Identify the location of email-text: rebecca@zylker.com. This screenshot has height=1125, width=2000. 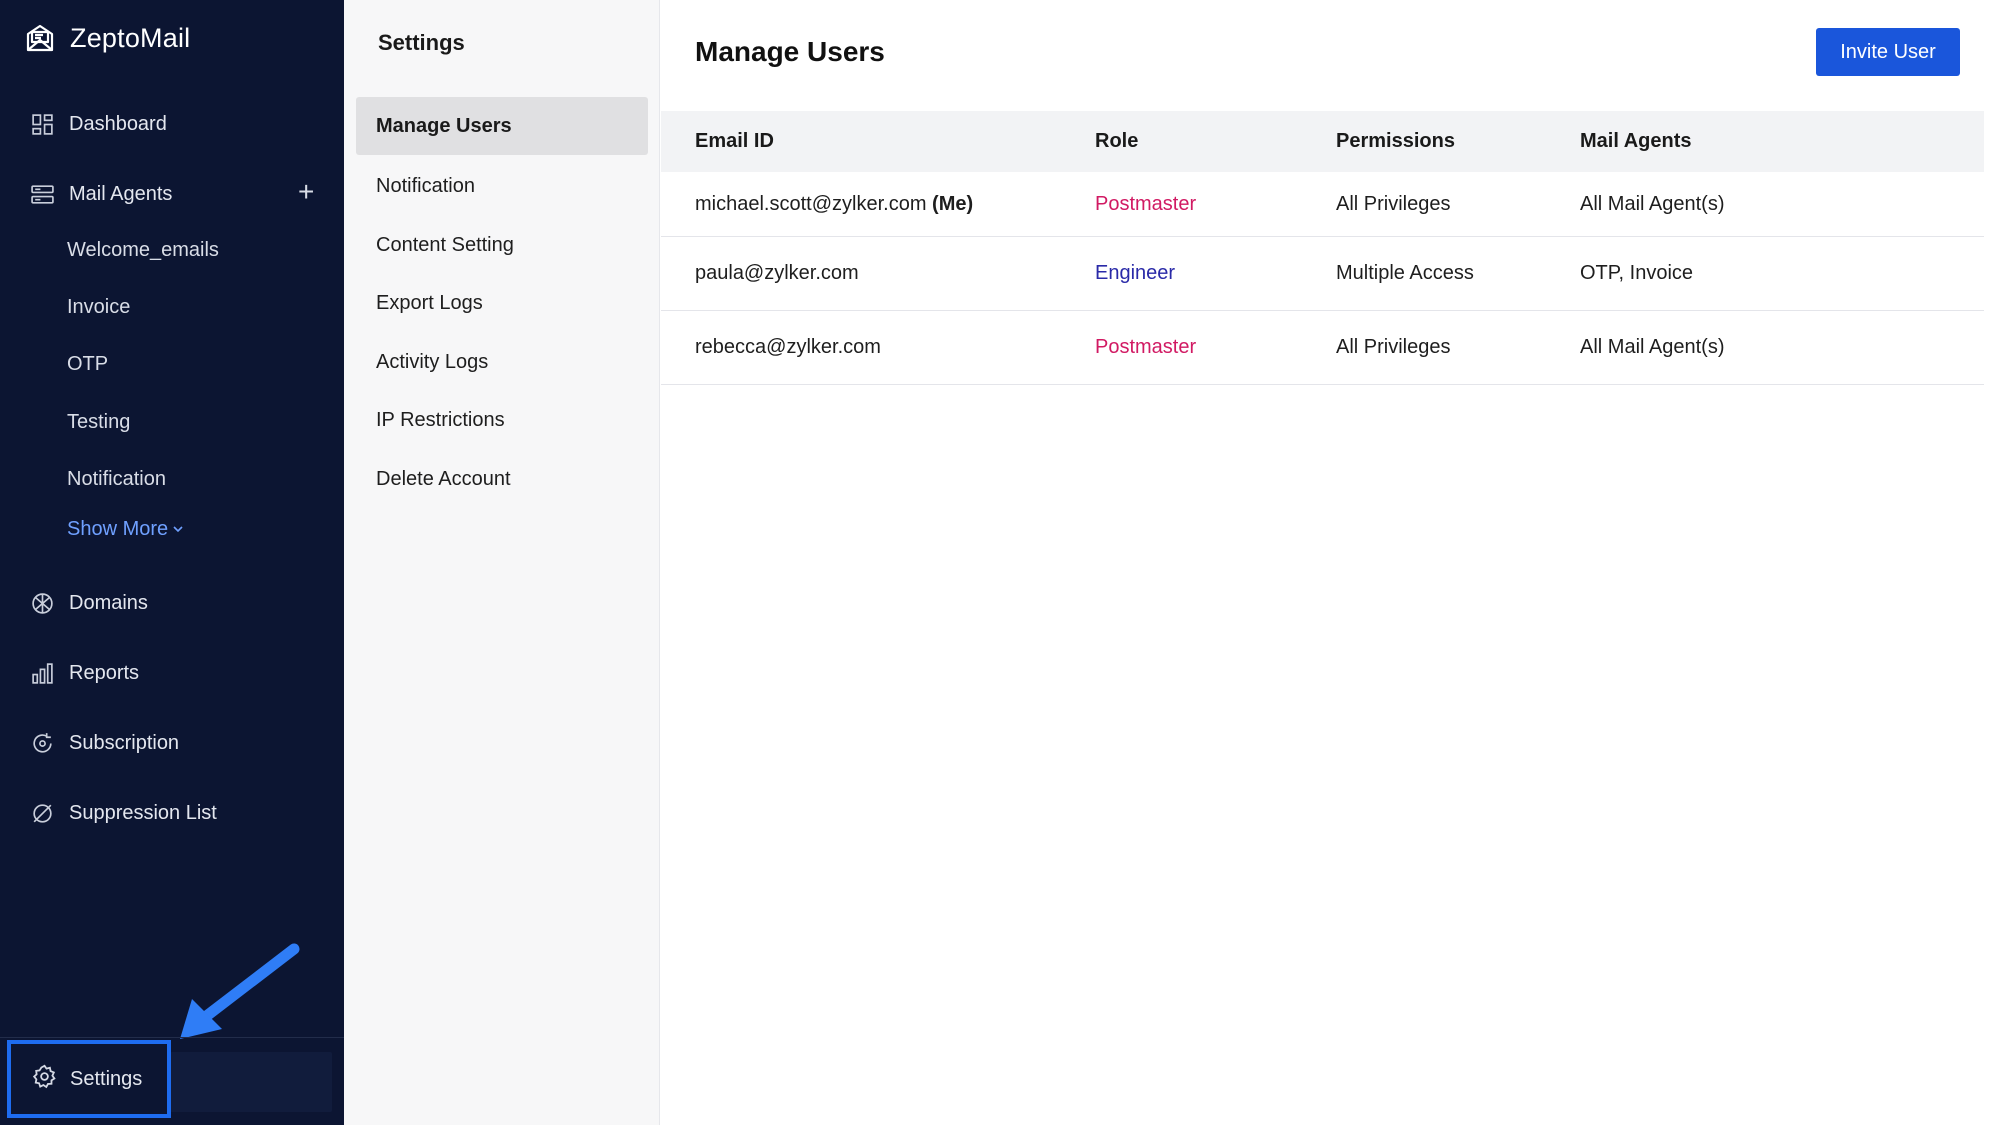
(788, 347).